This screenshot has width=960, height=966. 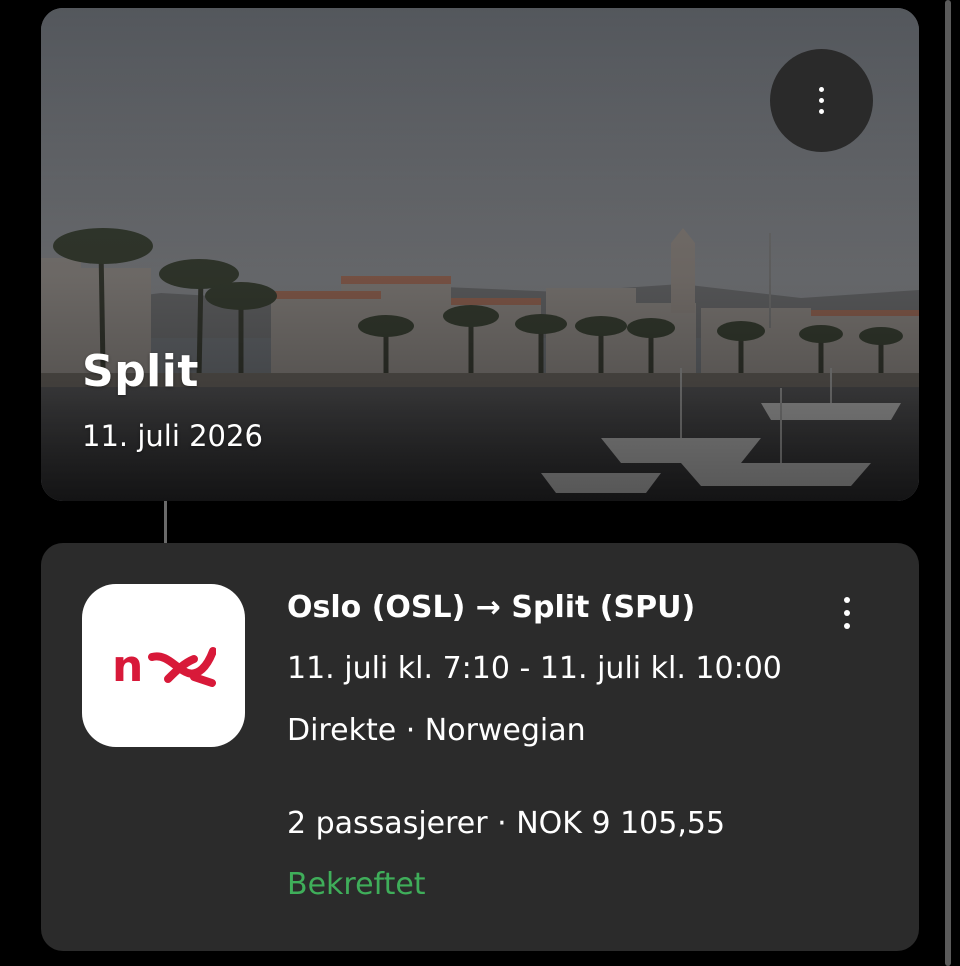 What do you see at coordinates (165, 522) in the screenshot?
I see `timeline-connector` at bounding box center [165, 522].